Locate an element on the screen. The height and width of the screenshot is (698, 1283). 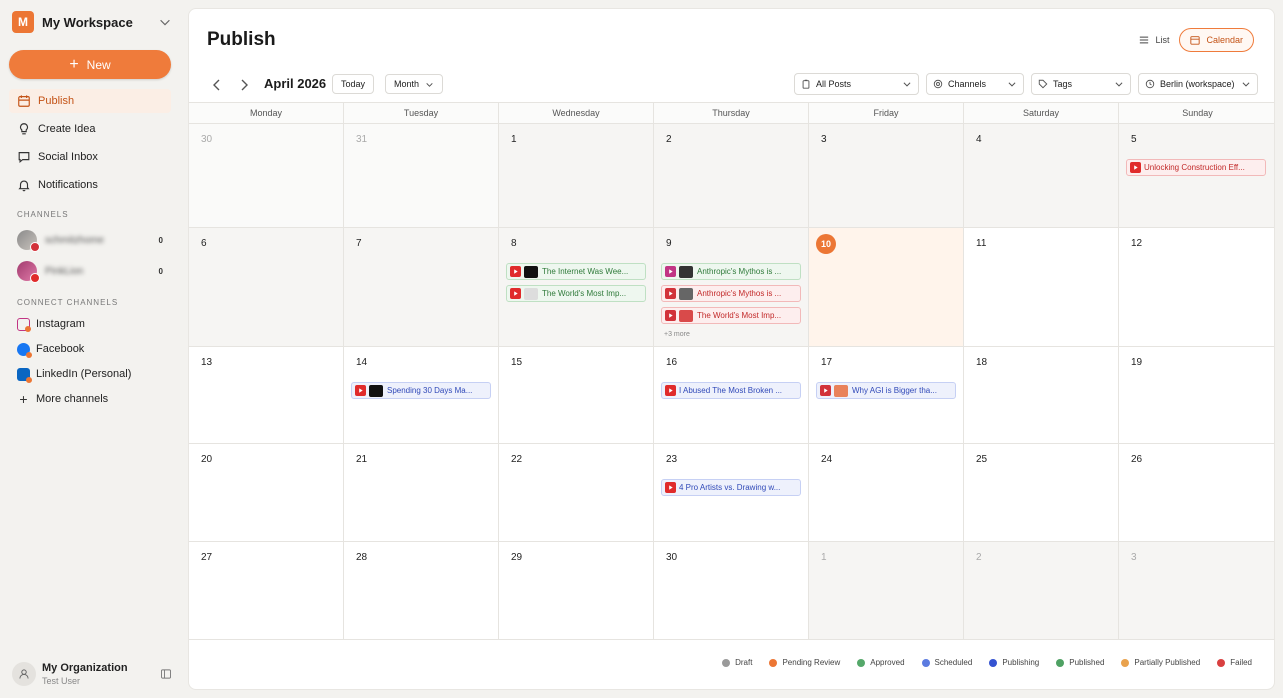
sidebar-item-publish: Publish is located at coordinates (90, 101).